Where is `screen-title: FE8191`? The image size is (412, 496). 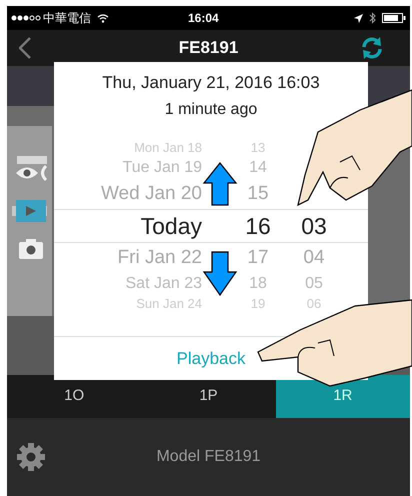 screen-title: FE8191 is located at coordinates (208, 48).